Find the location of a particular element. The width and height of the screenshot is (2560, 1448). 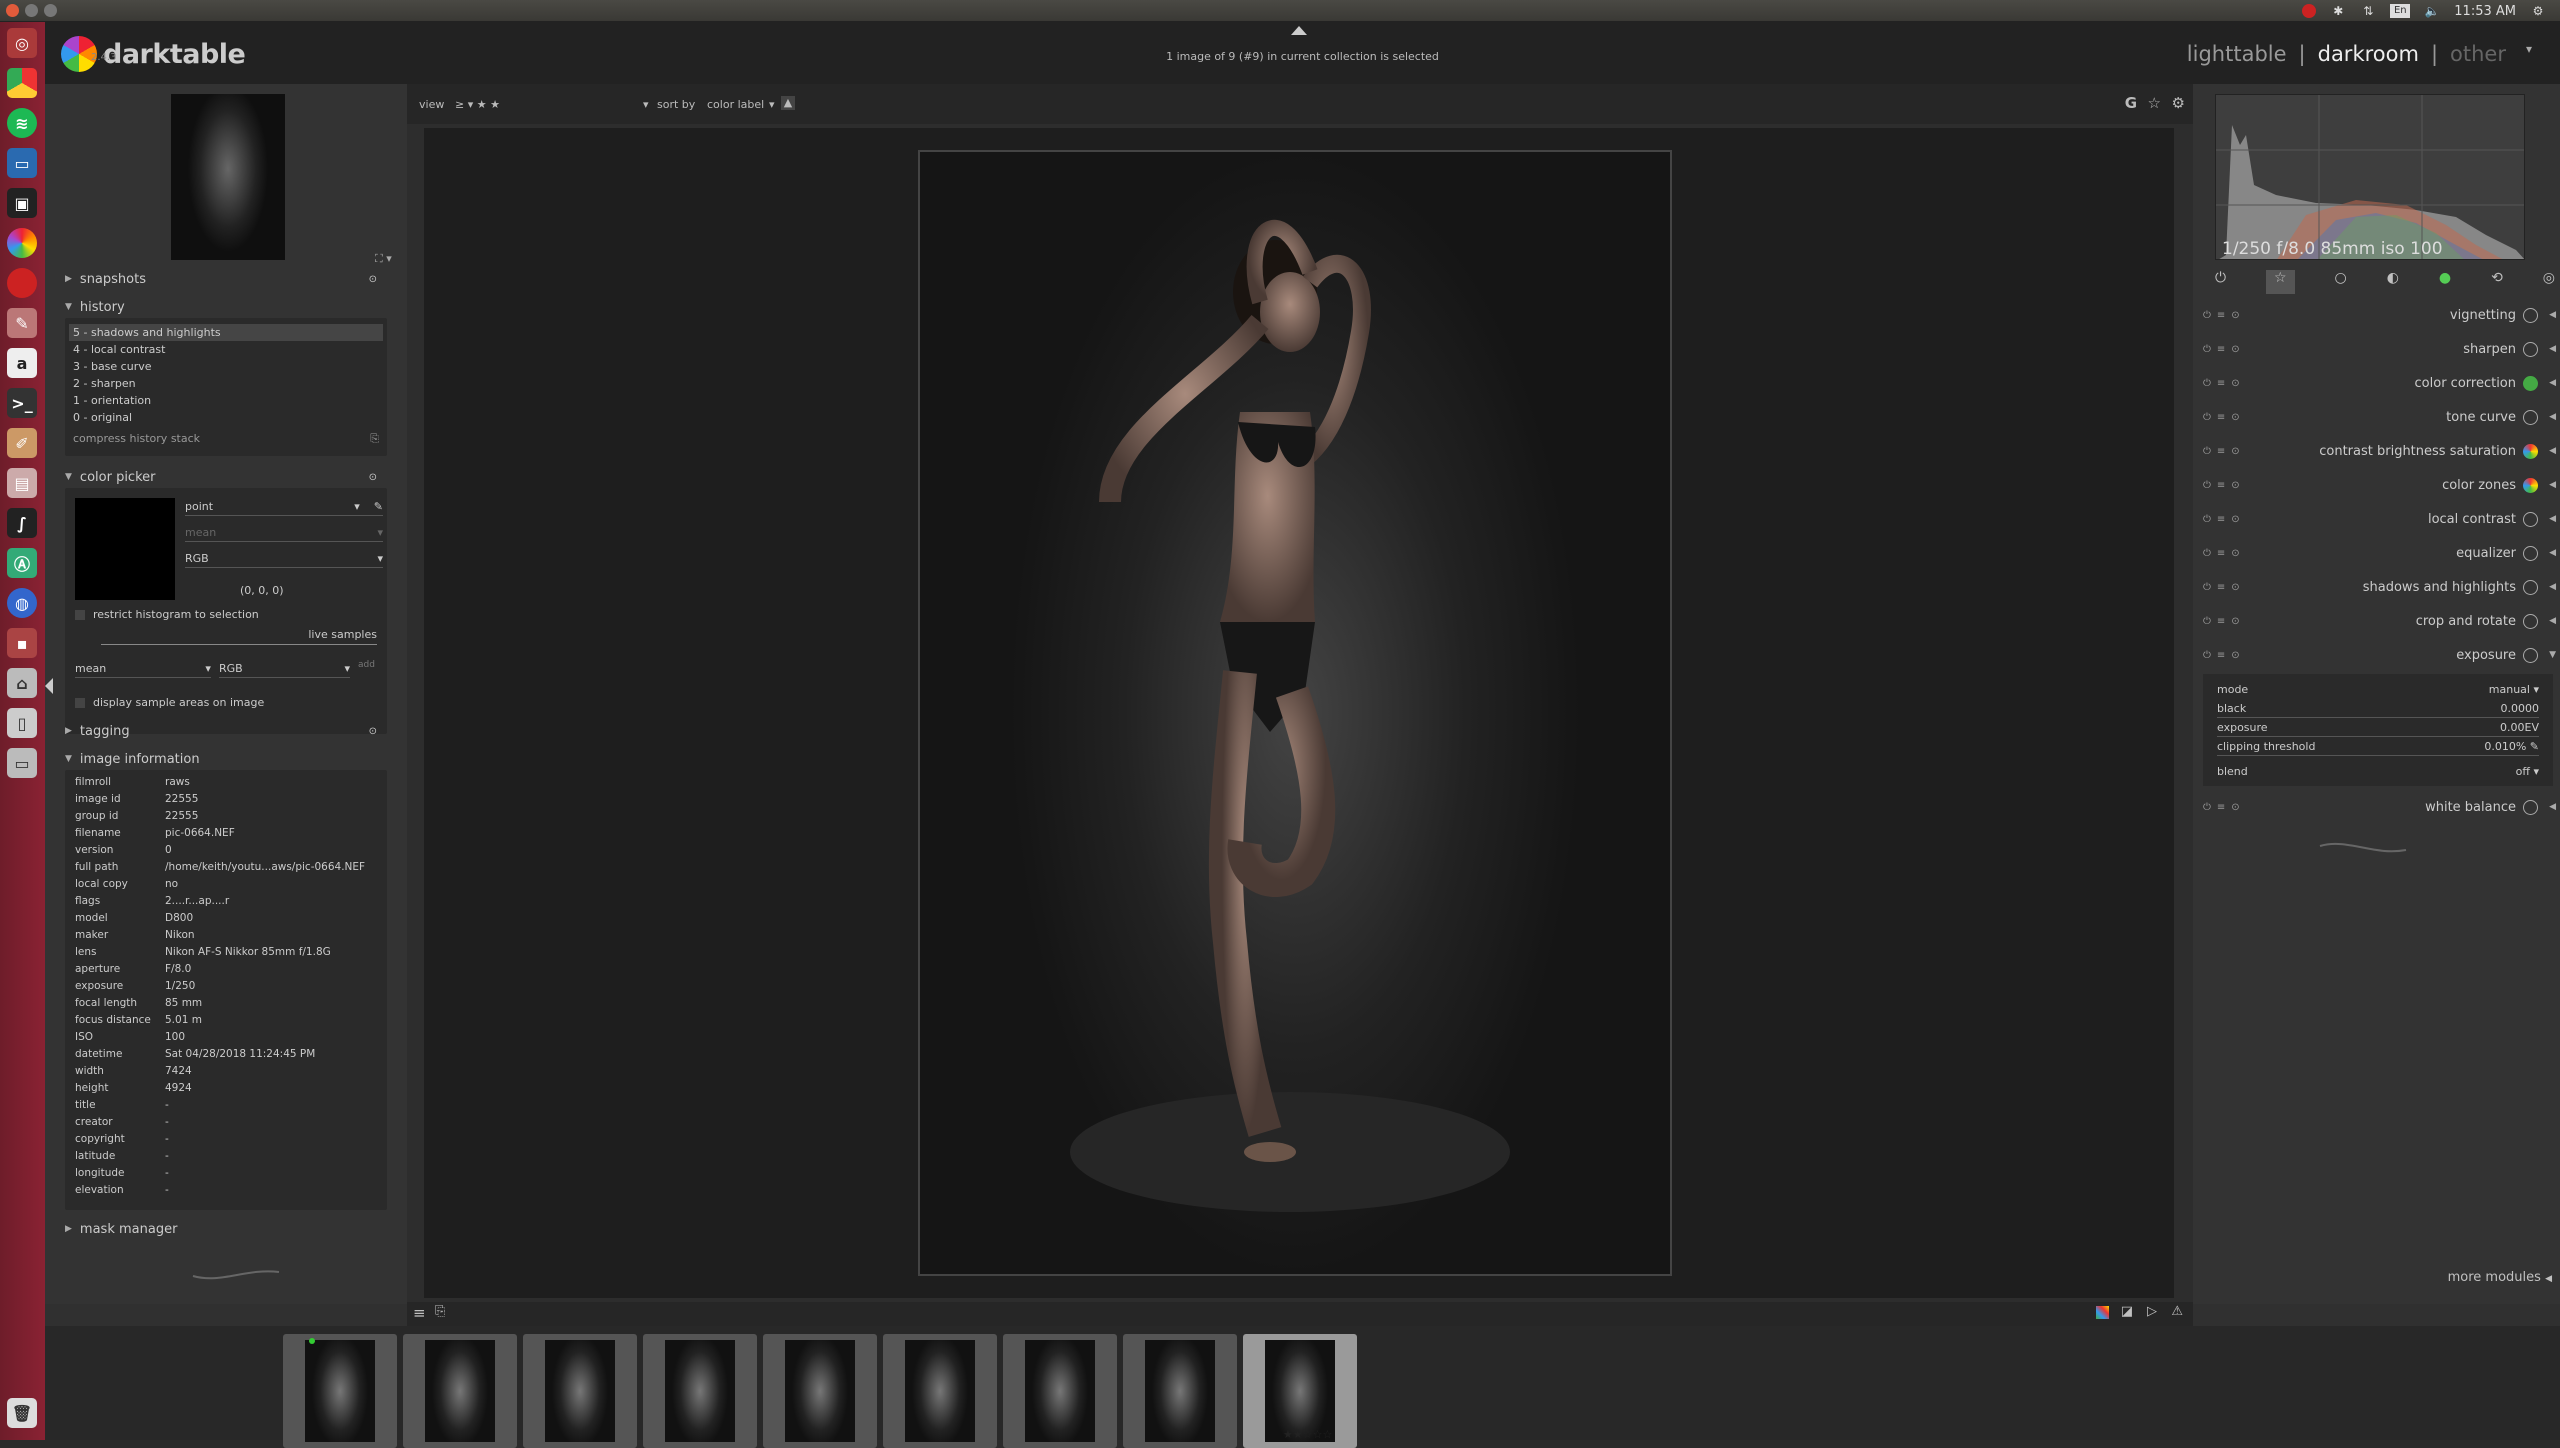

picker-mode-select: point ▾ ✎ is located at coordinates (284, 507).